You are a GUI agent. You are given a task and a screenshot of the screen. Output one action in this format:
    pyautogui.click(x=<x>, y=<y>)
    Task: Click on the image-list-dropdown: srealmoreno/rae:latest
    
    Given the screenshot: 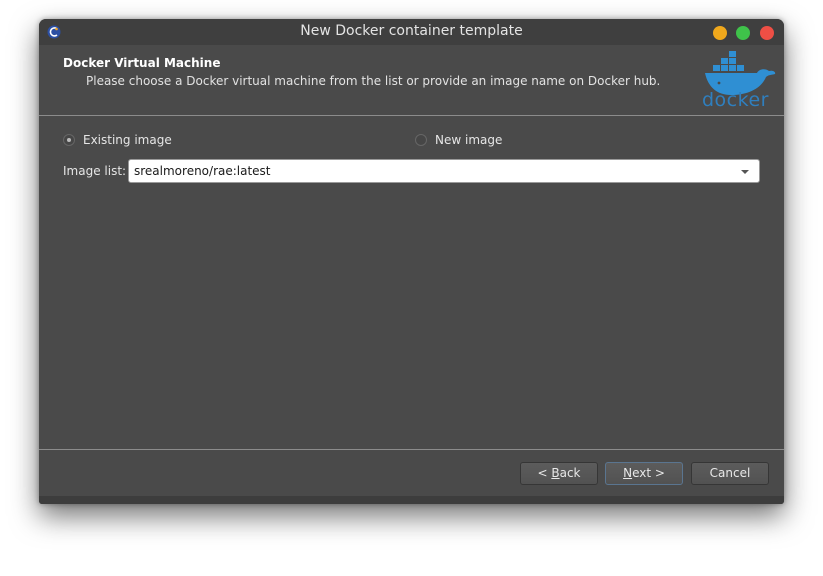 What is the action you would take?
    pyautogui.click(x=444, y=171)
    